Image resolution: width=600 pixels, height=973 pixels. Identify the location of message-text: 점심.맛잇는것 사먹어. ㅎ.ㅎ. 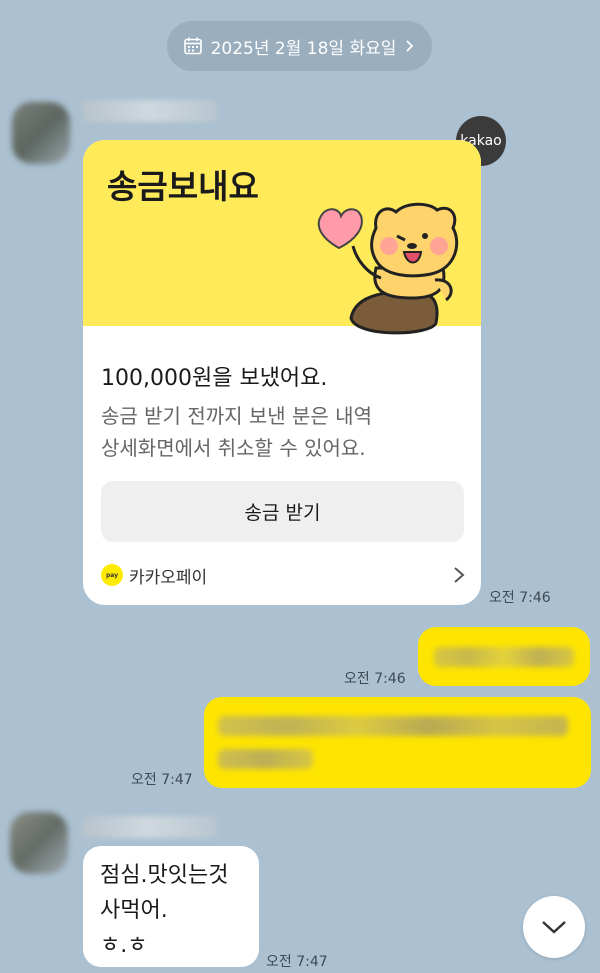
(164, 910).